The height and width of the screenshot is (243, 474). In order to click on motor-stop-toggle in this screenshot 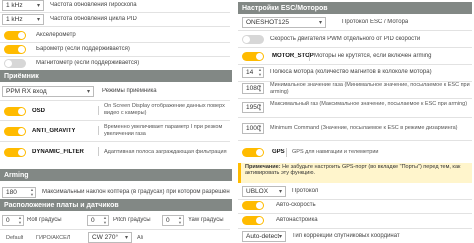, I will do `click(253, 56)`.